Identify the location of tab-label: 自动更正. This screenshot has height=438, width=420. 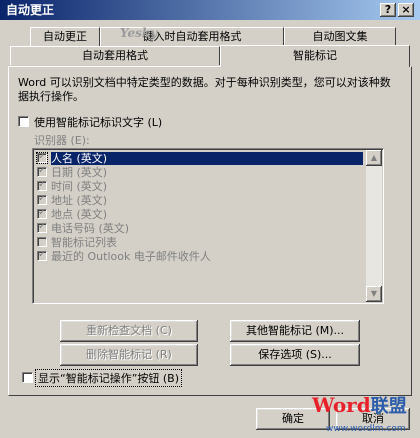
(65, 36).